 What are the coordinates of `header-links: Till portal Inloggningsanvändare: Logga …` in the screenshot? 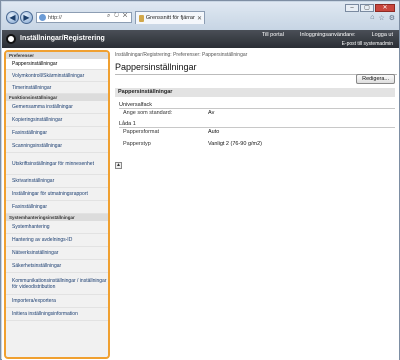 It's located at (327, 35).